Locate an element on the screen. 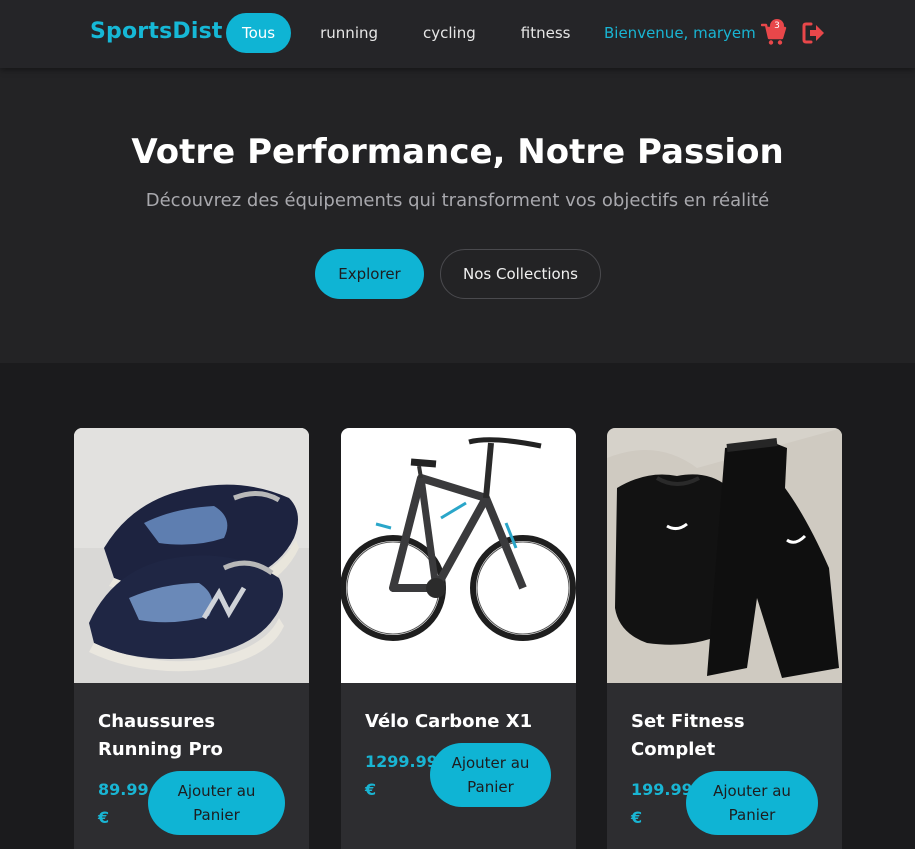 The width and height of the screenshot is (915, 849). sneakers-photo is located at coordinates (191, 555).